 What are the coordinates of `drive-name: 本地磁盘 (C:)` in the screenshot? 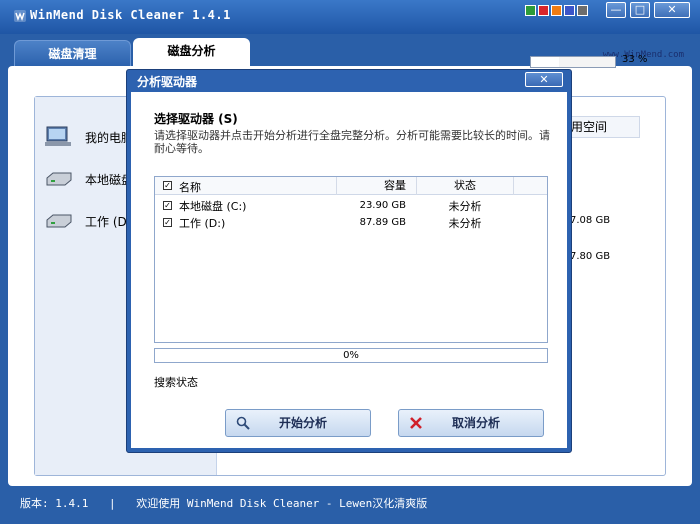 It's located at (213, 206).